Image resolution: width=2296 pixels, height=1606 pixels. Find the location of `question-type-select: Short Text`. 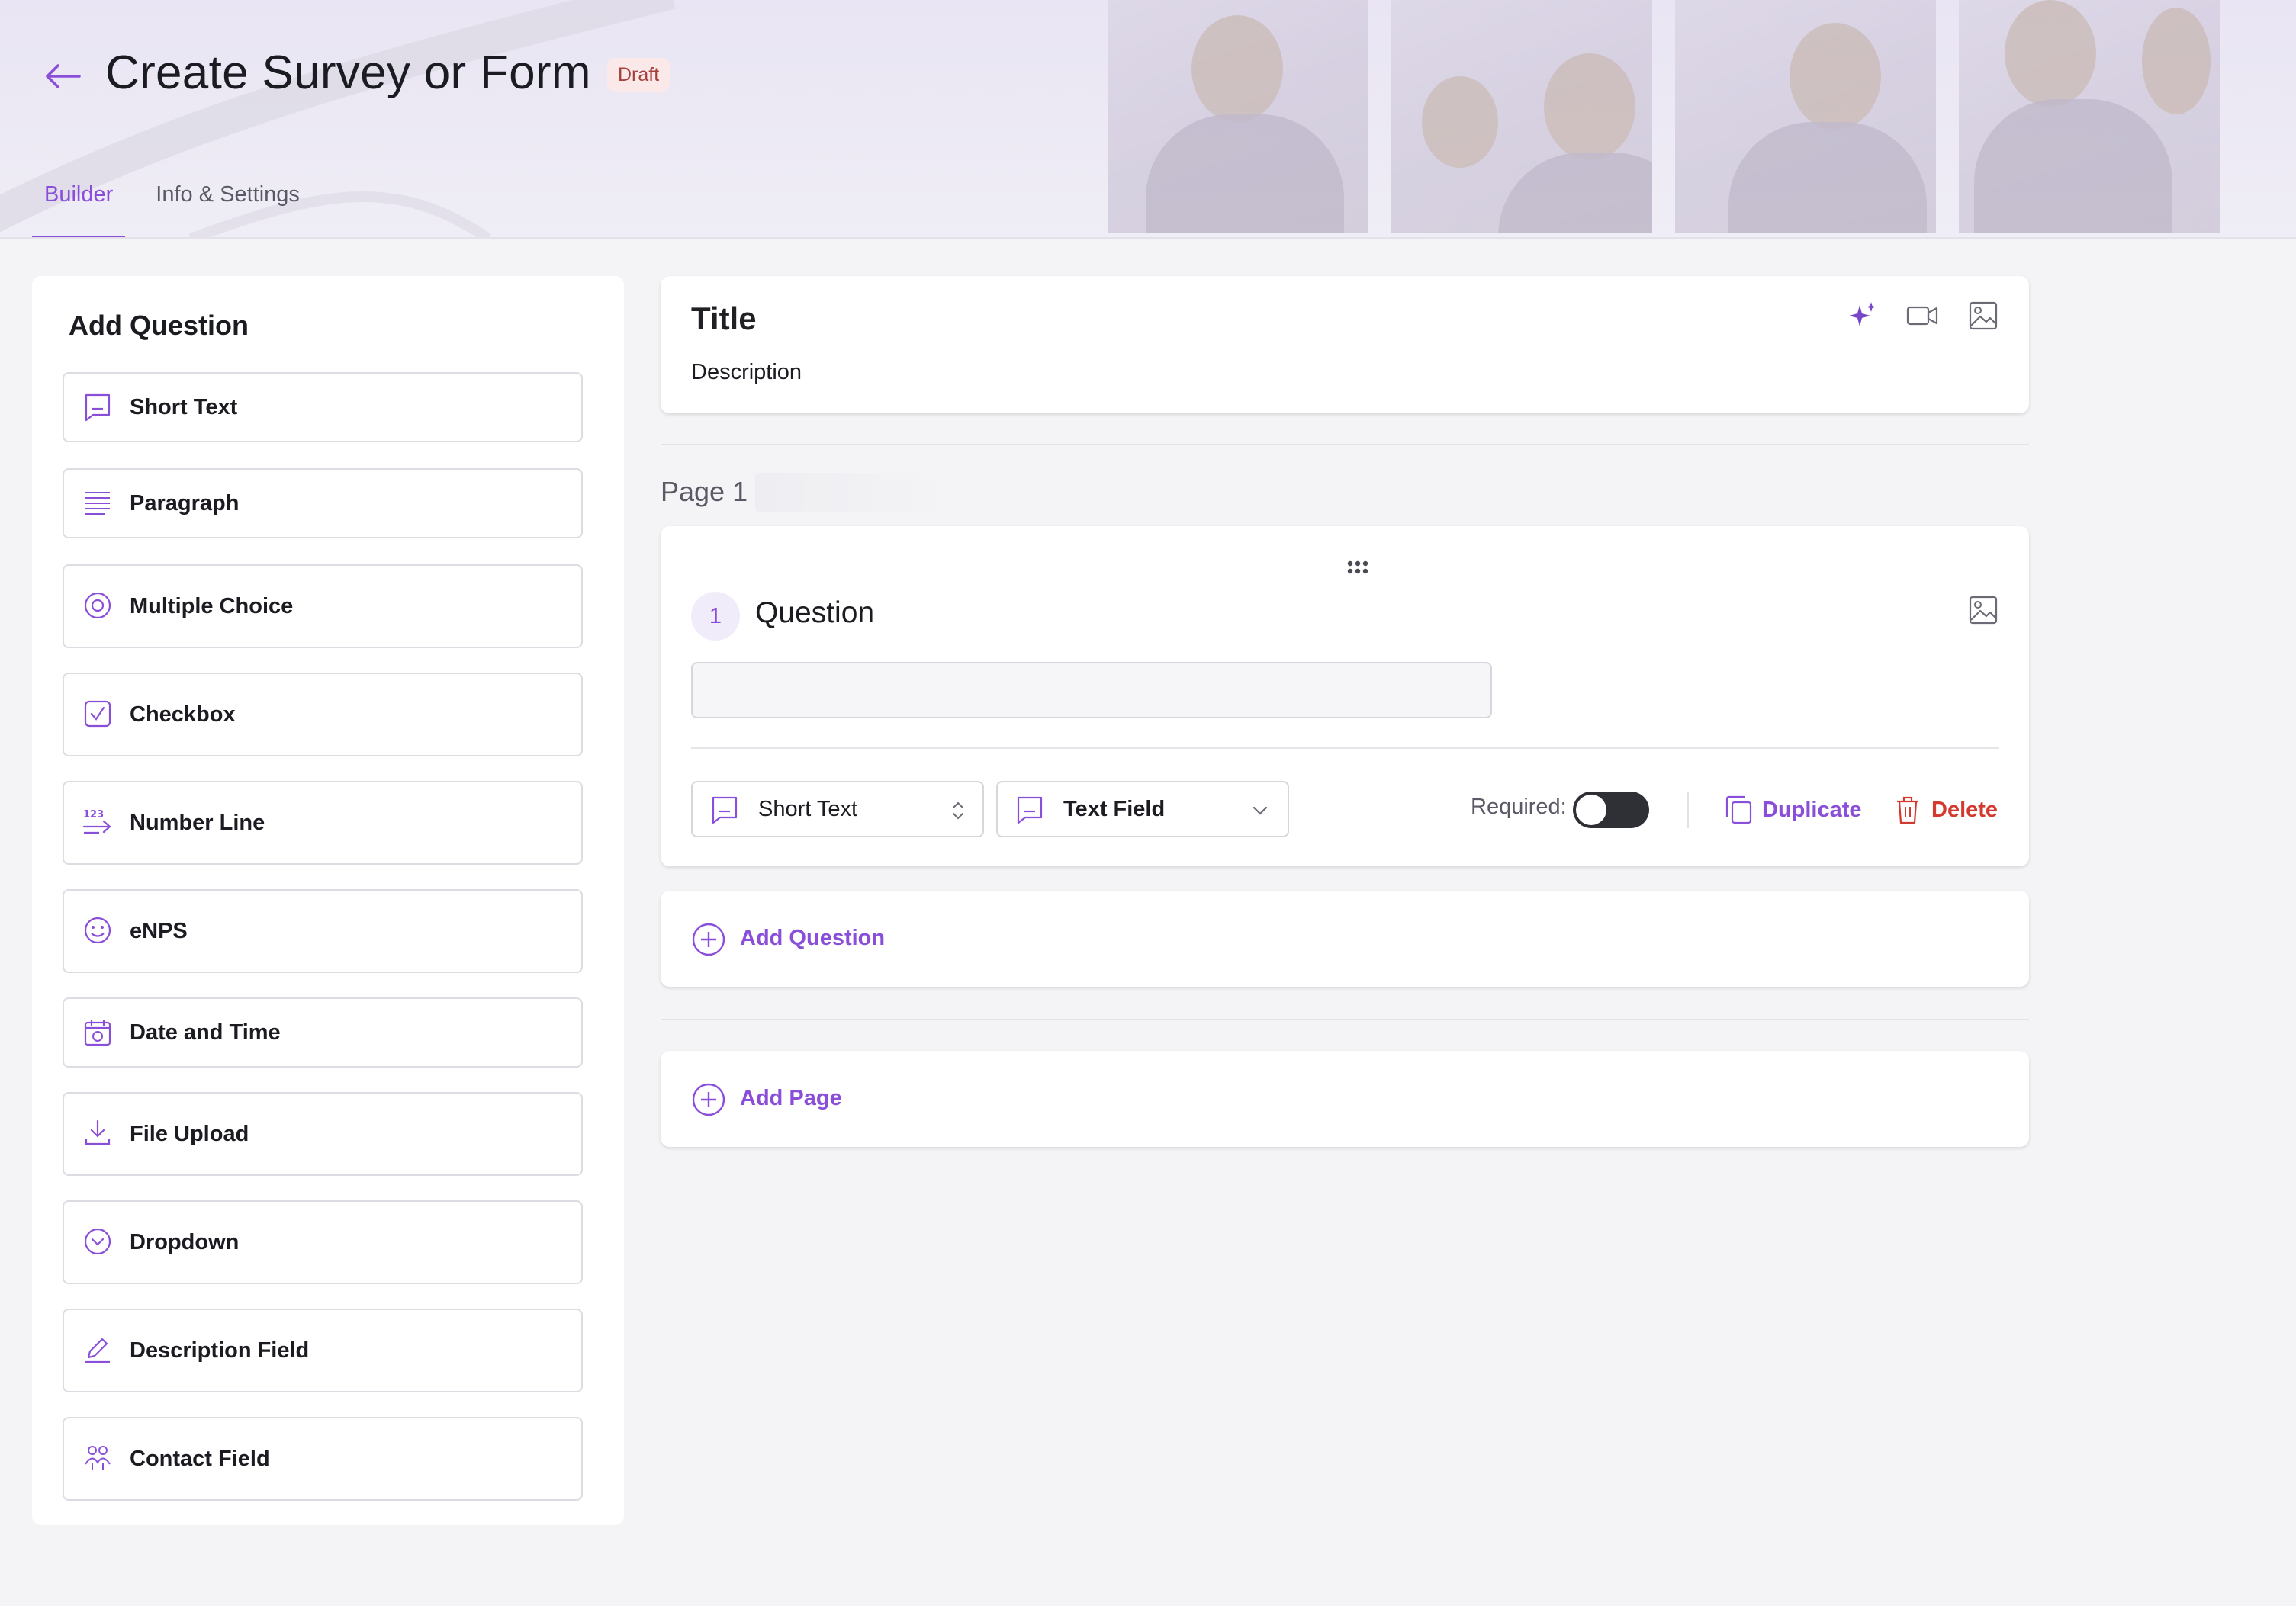

question-type-select: Short Text is located at coordinates (837, 809).